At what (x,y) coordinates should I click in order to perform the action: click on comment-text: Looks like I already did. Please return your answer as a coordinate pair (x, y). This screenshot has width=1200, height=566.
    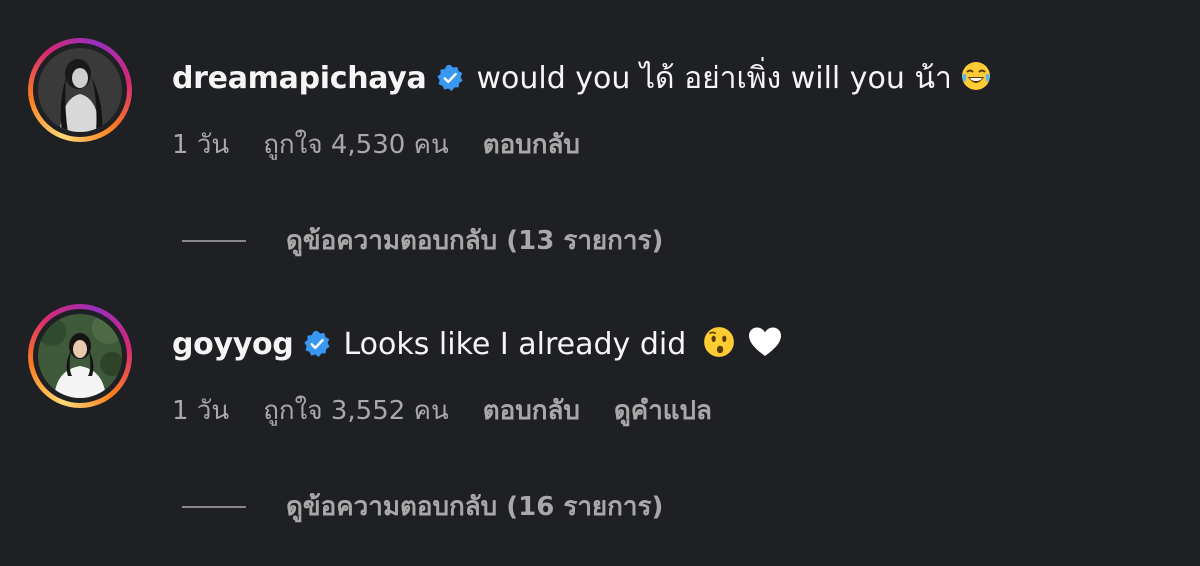
    Looking at the image, I should click on (515, 344).